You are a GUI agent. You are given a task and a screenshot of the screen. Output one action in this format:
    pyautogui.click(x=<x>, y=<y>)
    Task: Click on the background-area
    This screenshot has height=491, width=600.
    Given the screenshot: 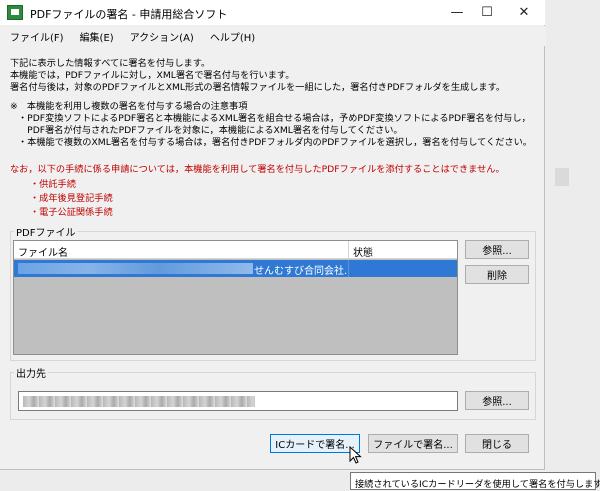 What is the action you would take?
    pyautogui.click(x=573, y=245)
    